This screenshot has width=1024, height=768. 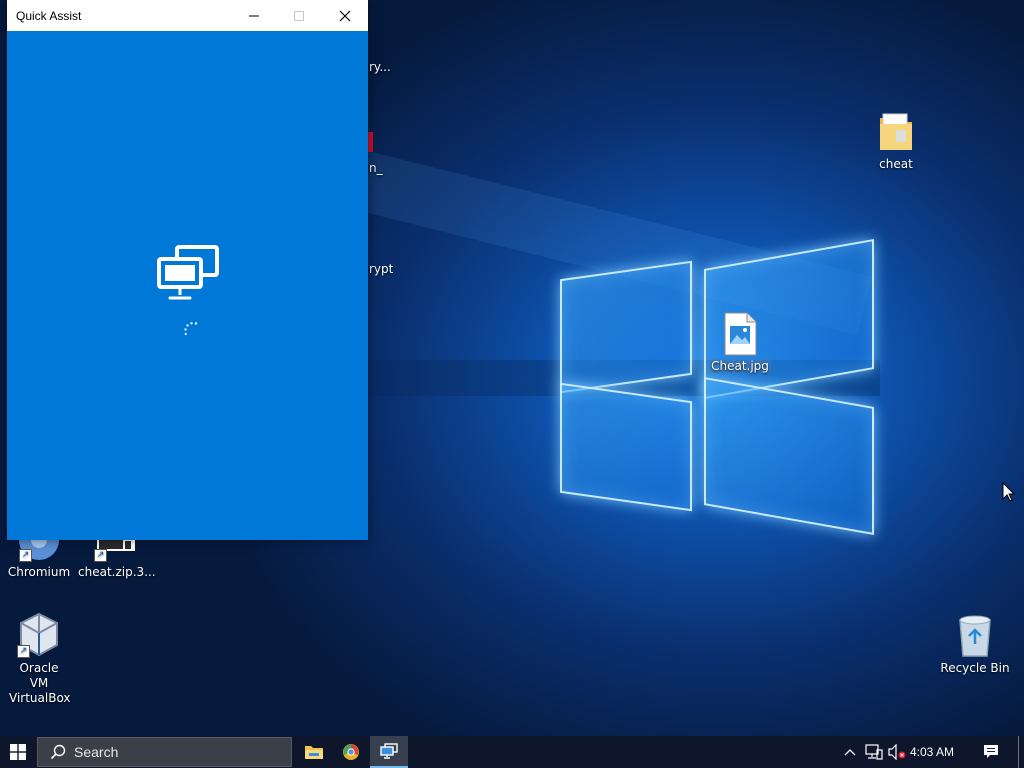 I want to click on start-button, so click(x=18, y=752).